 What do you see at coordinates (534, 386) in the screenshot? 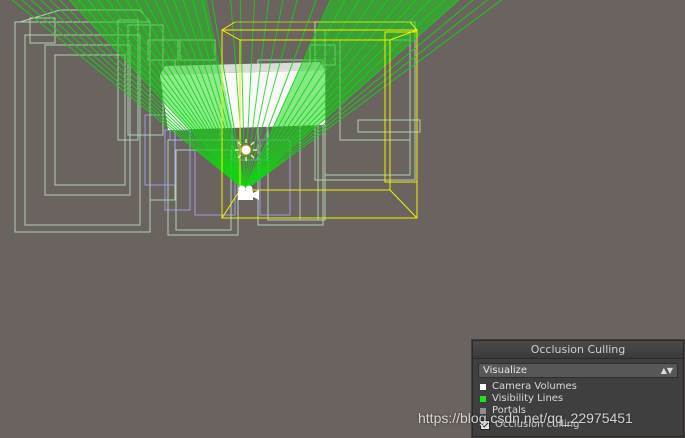
I see `legend-label: Camera Volumes` at bounding box center [534, 386].